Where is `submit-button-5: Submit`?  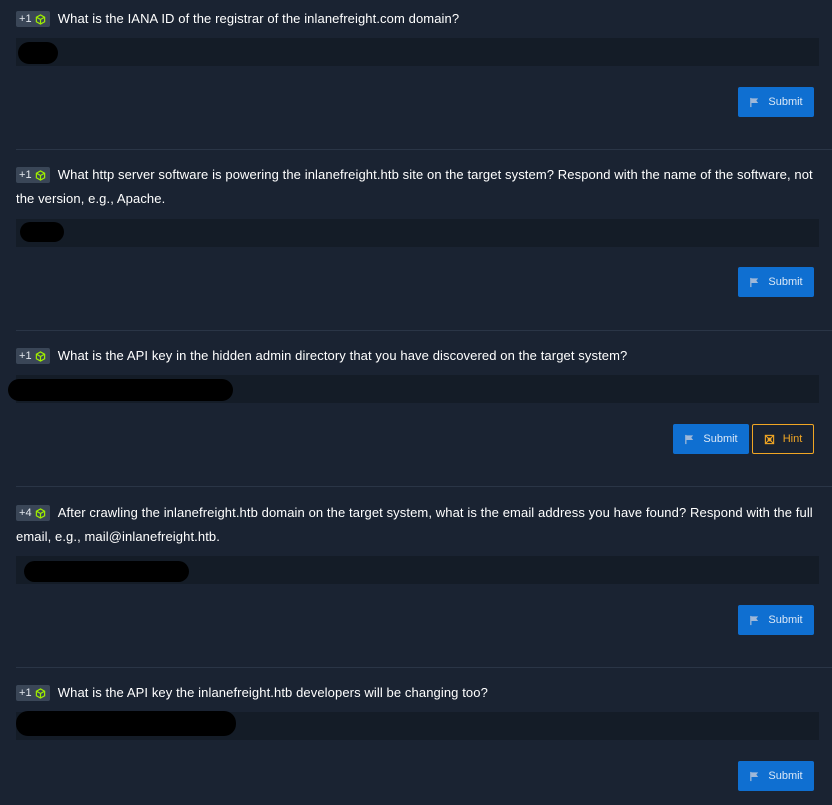 submit-button-5: Submit is located at coordinates (776, 776).